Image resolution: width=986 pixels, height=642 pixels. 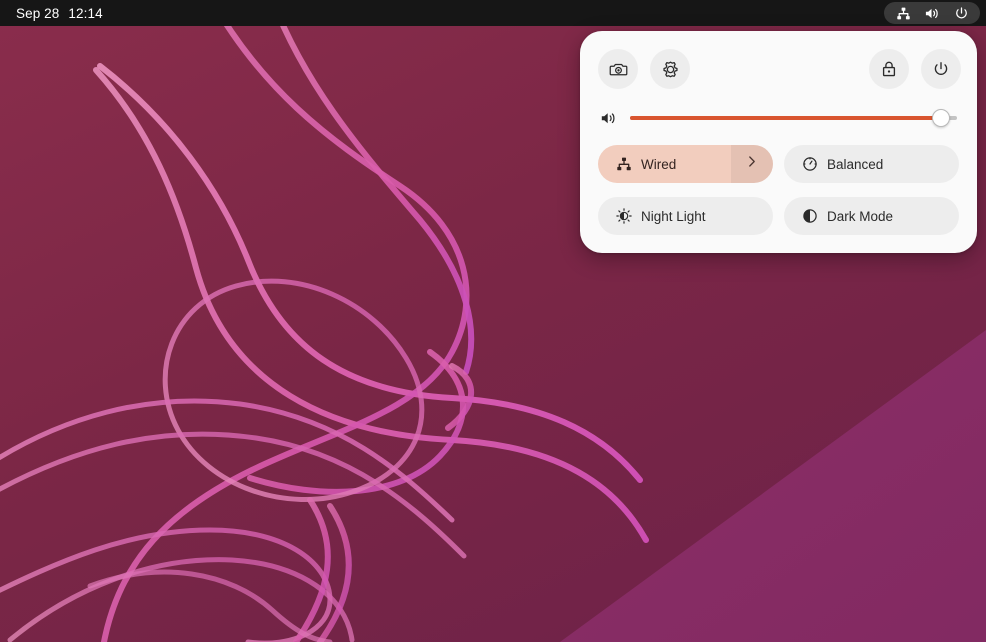 I want to click on tile-wired-expand-button, so click(x=752, y=164).